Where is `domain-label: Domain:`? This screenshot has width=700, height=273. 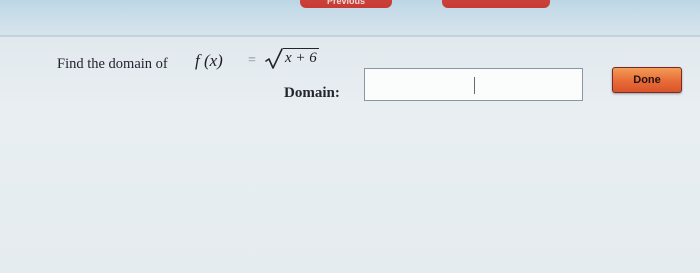
domain-label: Domain: is located at coordinates (312, 93).